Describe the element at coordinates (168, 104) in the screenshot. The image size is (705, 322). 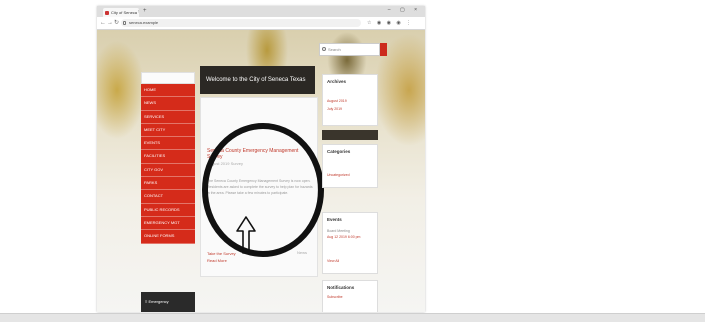
I see `menu-item-news: NEWS` at that location.